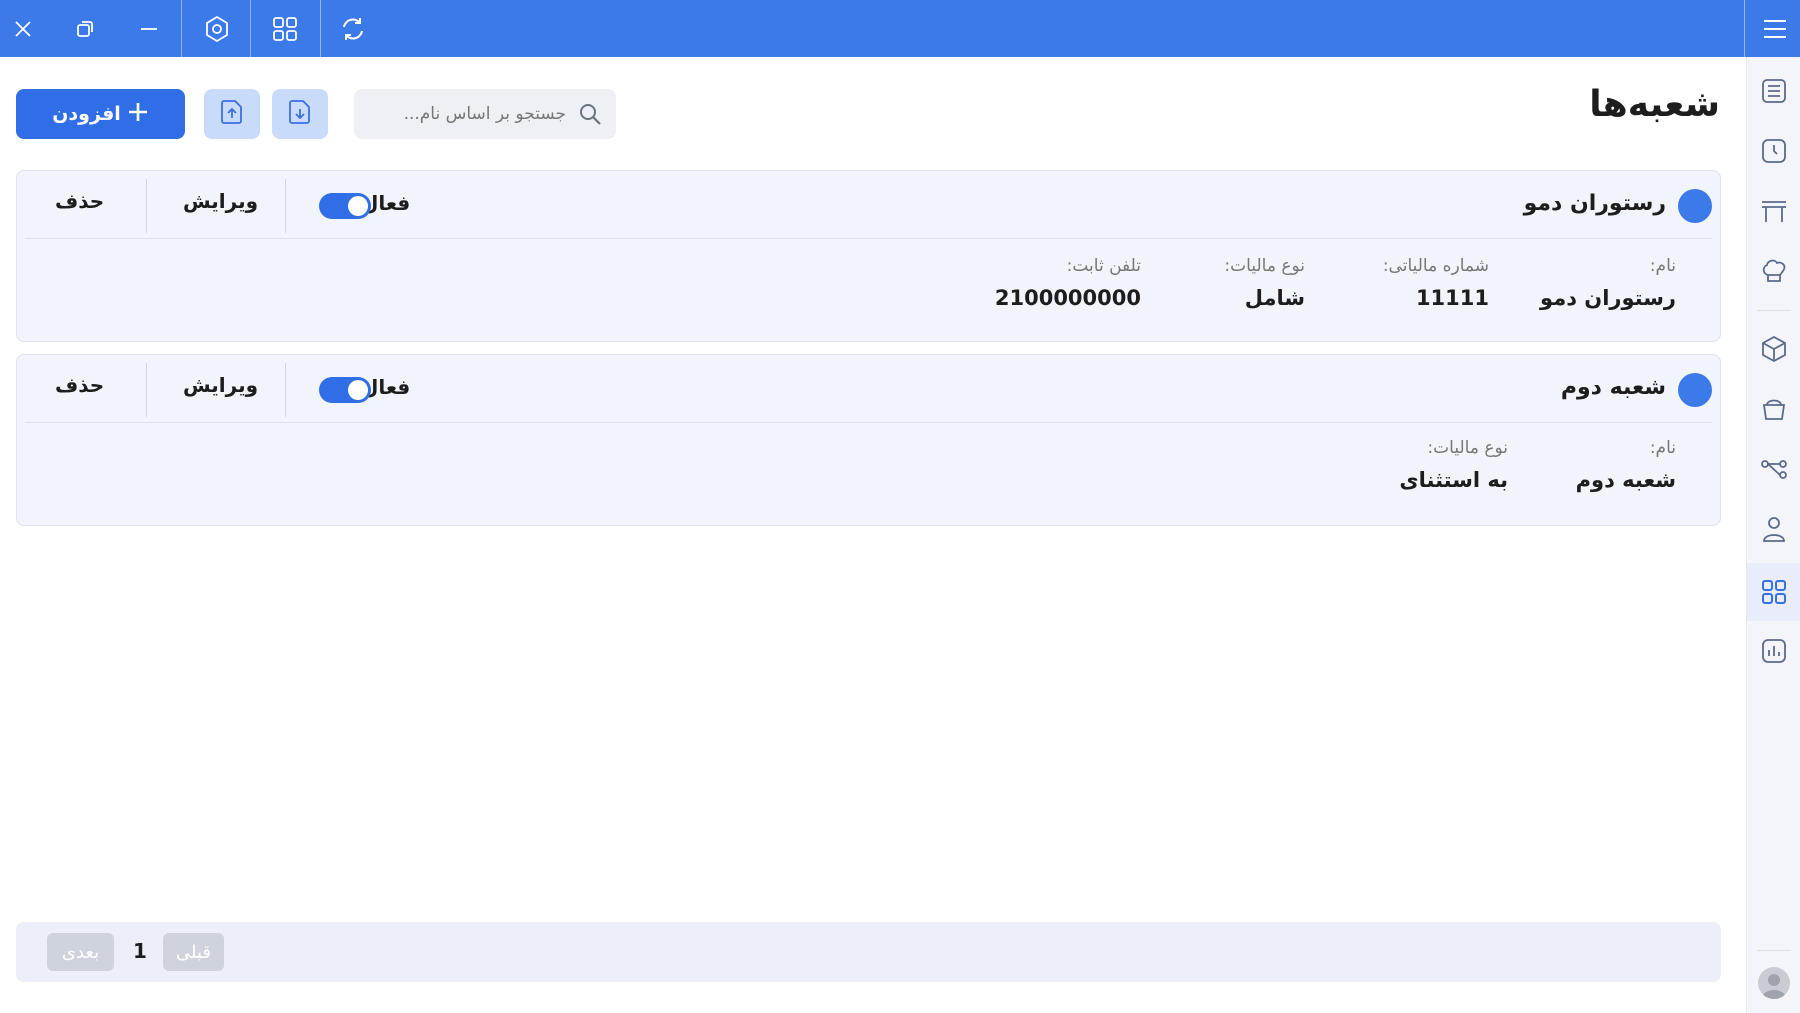  Describe the element at coordinates (23, 28) in the screenshot. I see `close-icon` at that location.